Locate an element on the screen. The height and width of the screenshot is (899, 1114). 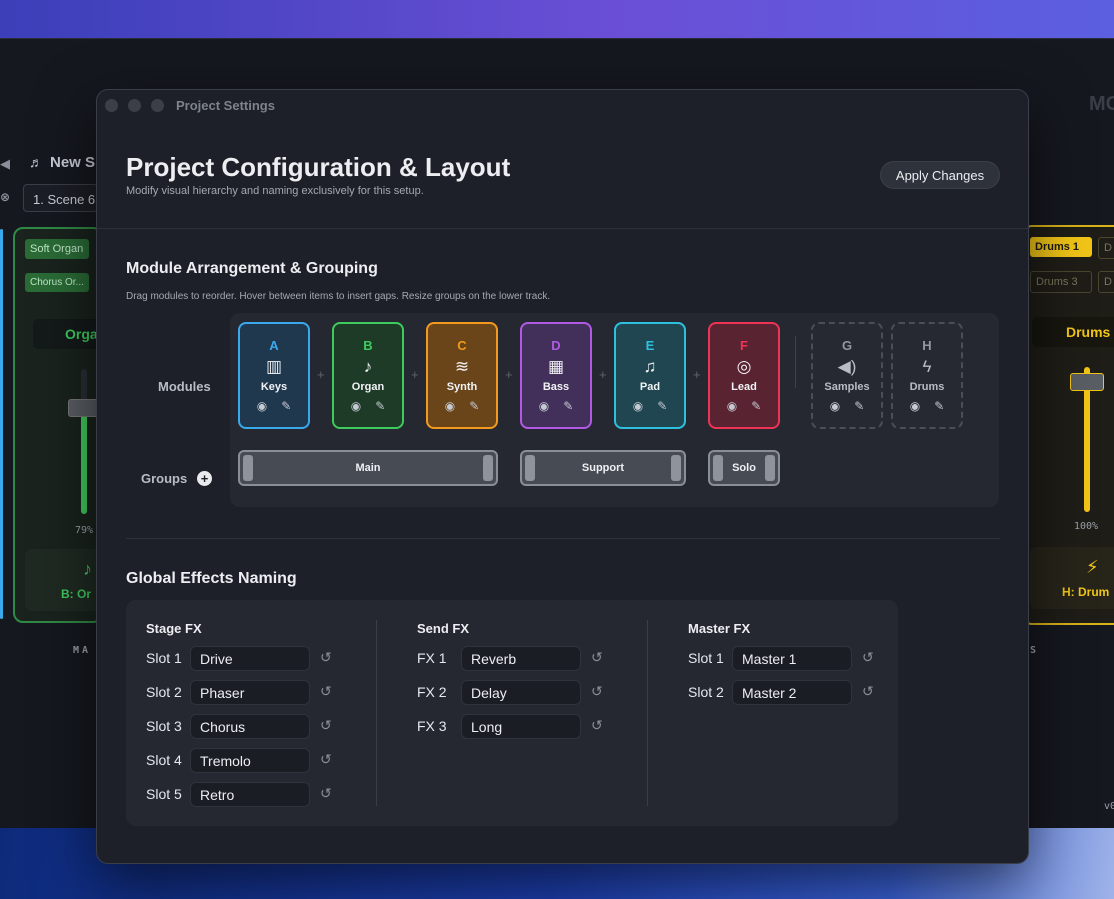
group-main: Main is located at coordinates (368, 468).